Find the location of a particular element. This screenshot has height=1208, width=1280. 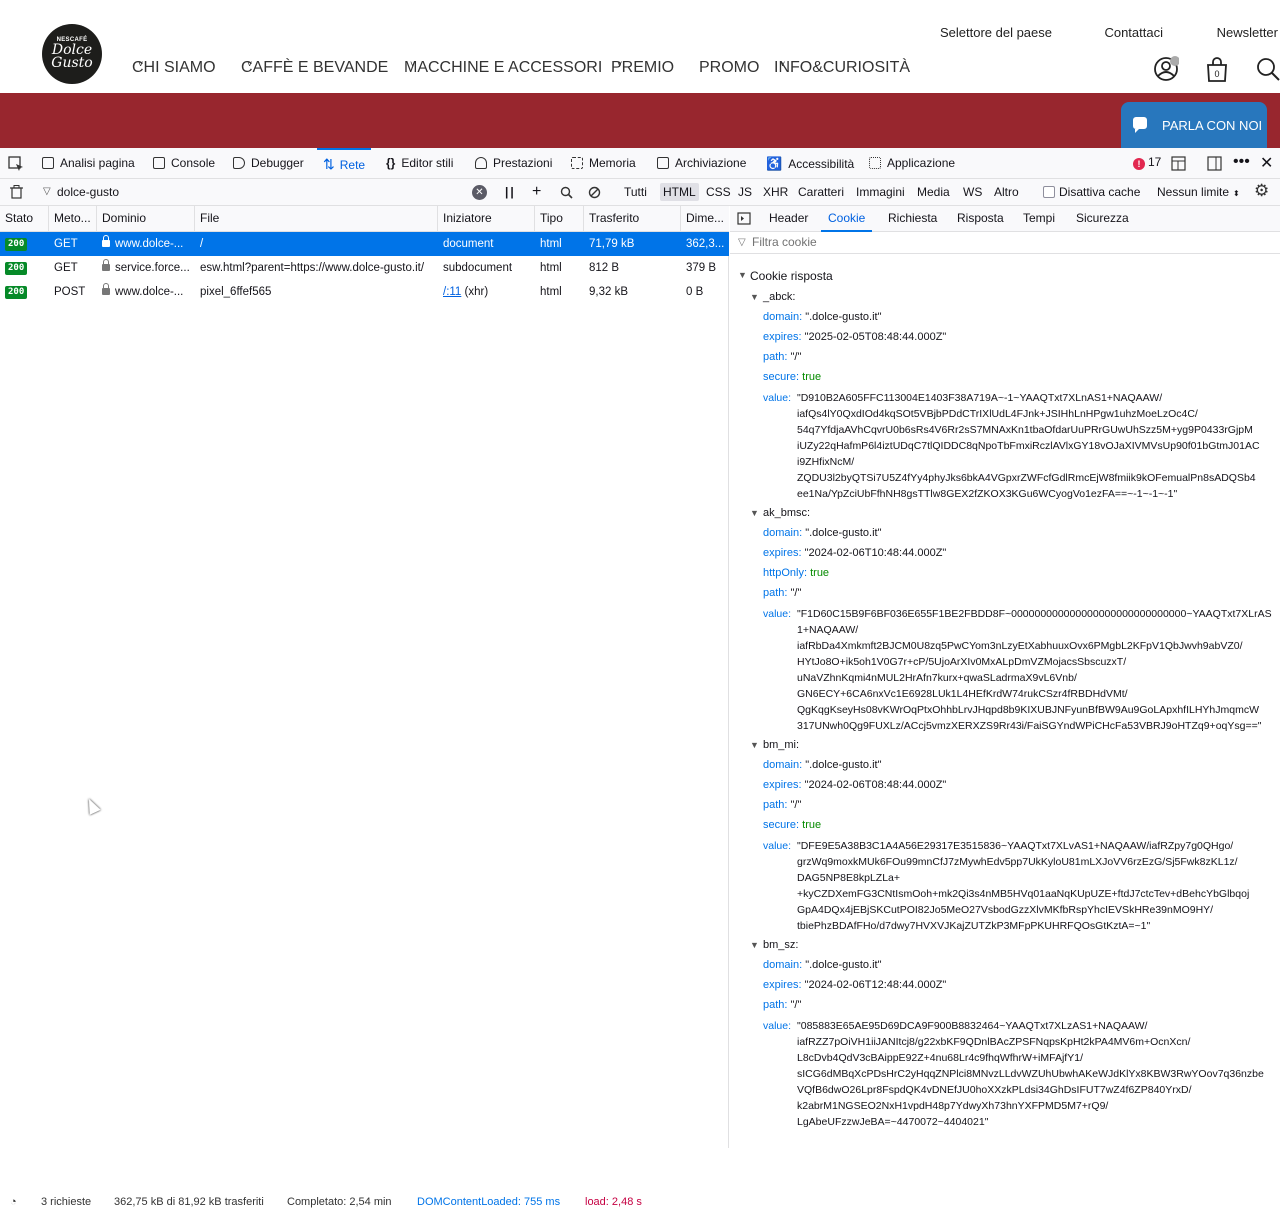

element-picker-icon is located at coordinates (16, 164).